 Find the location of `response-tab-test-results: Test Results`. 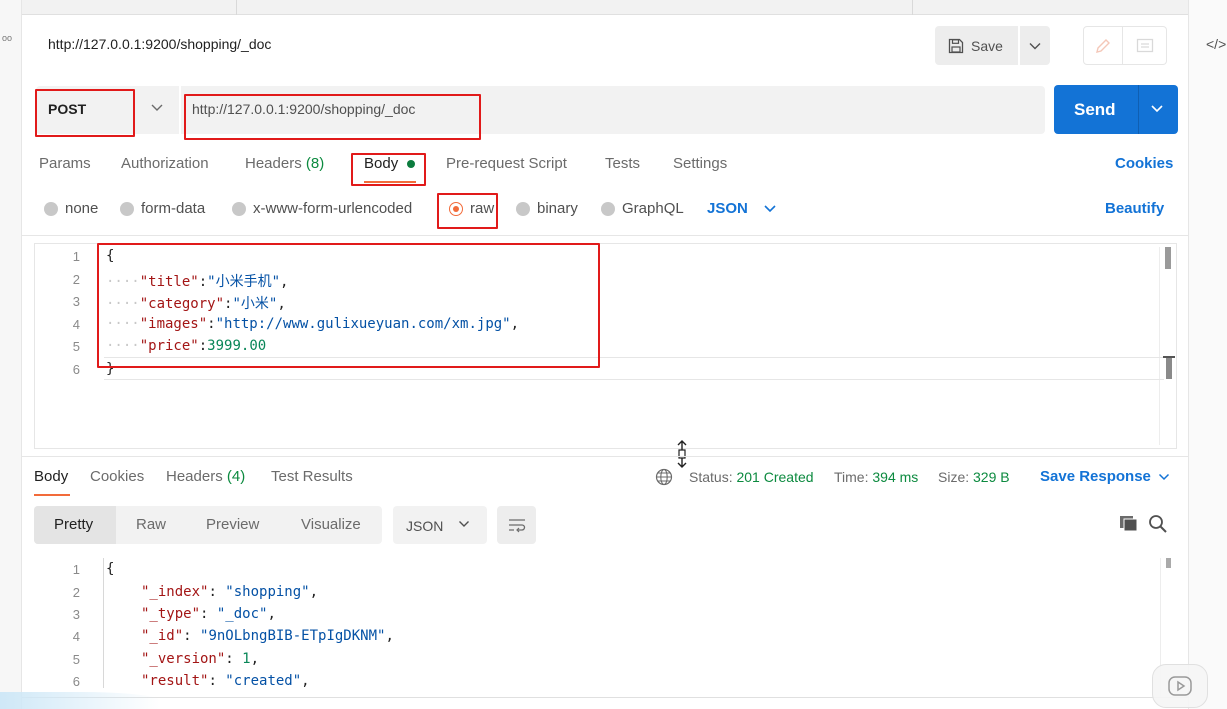

response-tab-test-results: Test Results is located at coordinates (312, 476).